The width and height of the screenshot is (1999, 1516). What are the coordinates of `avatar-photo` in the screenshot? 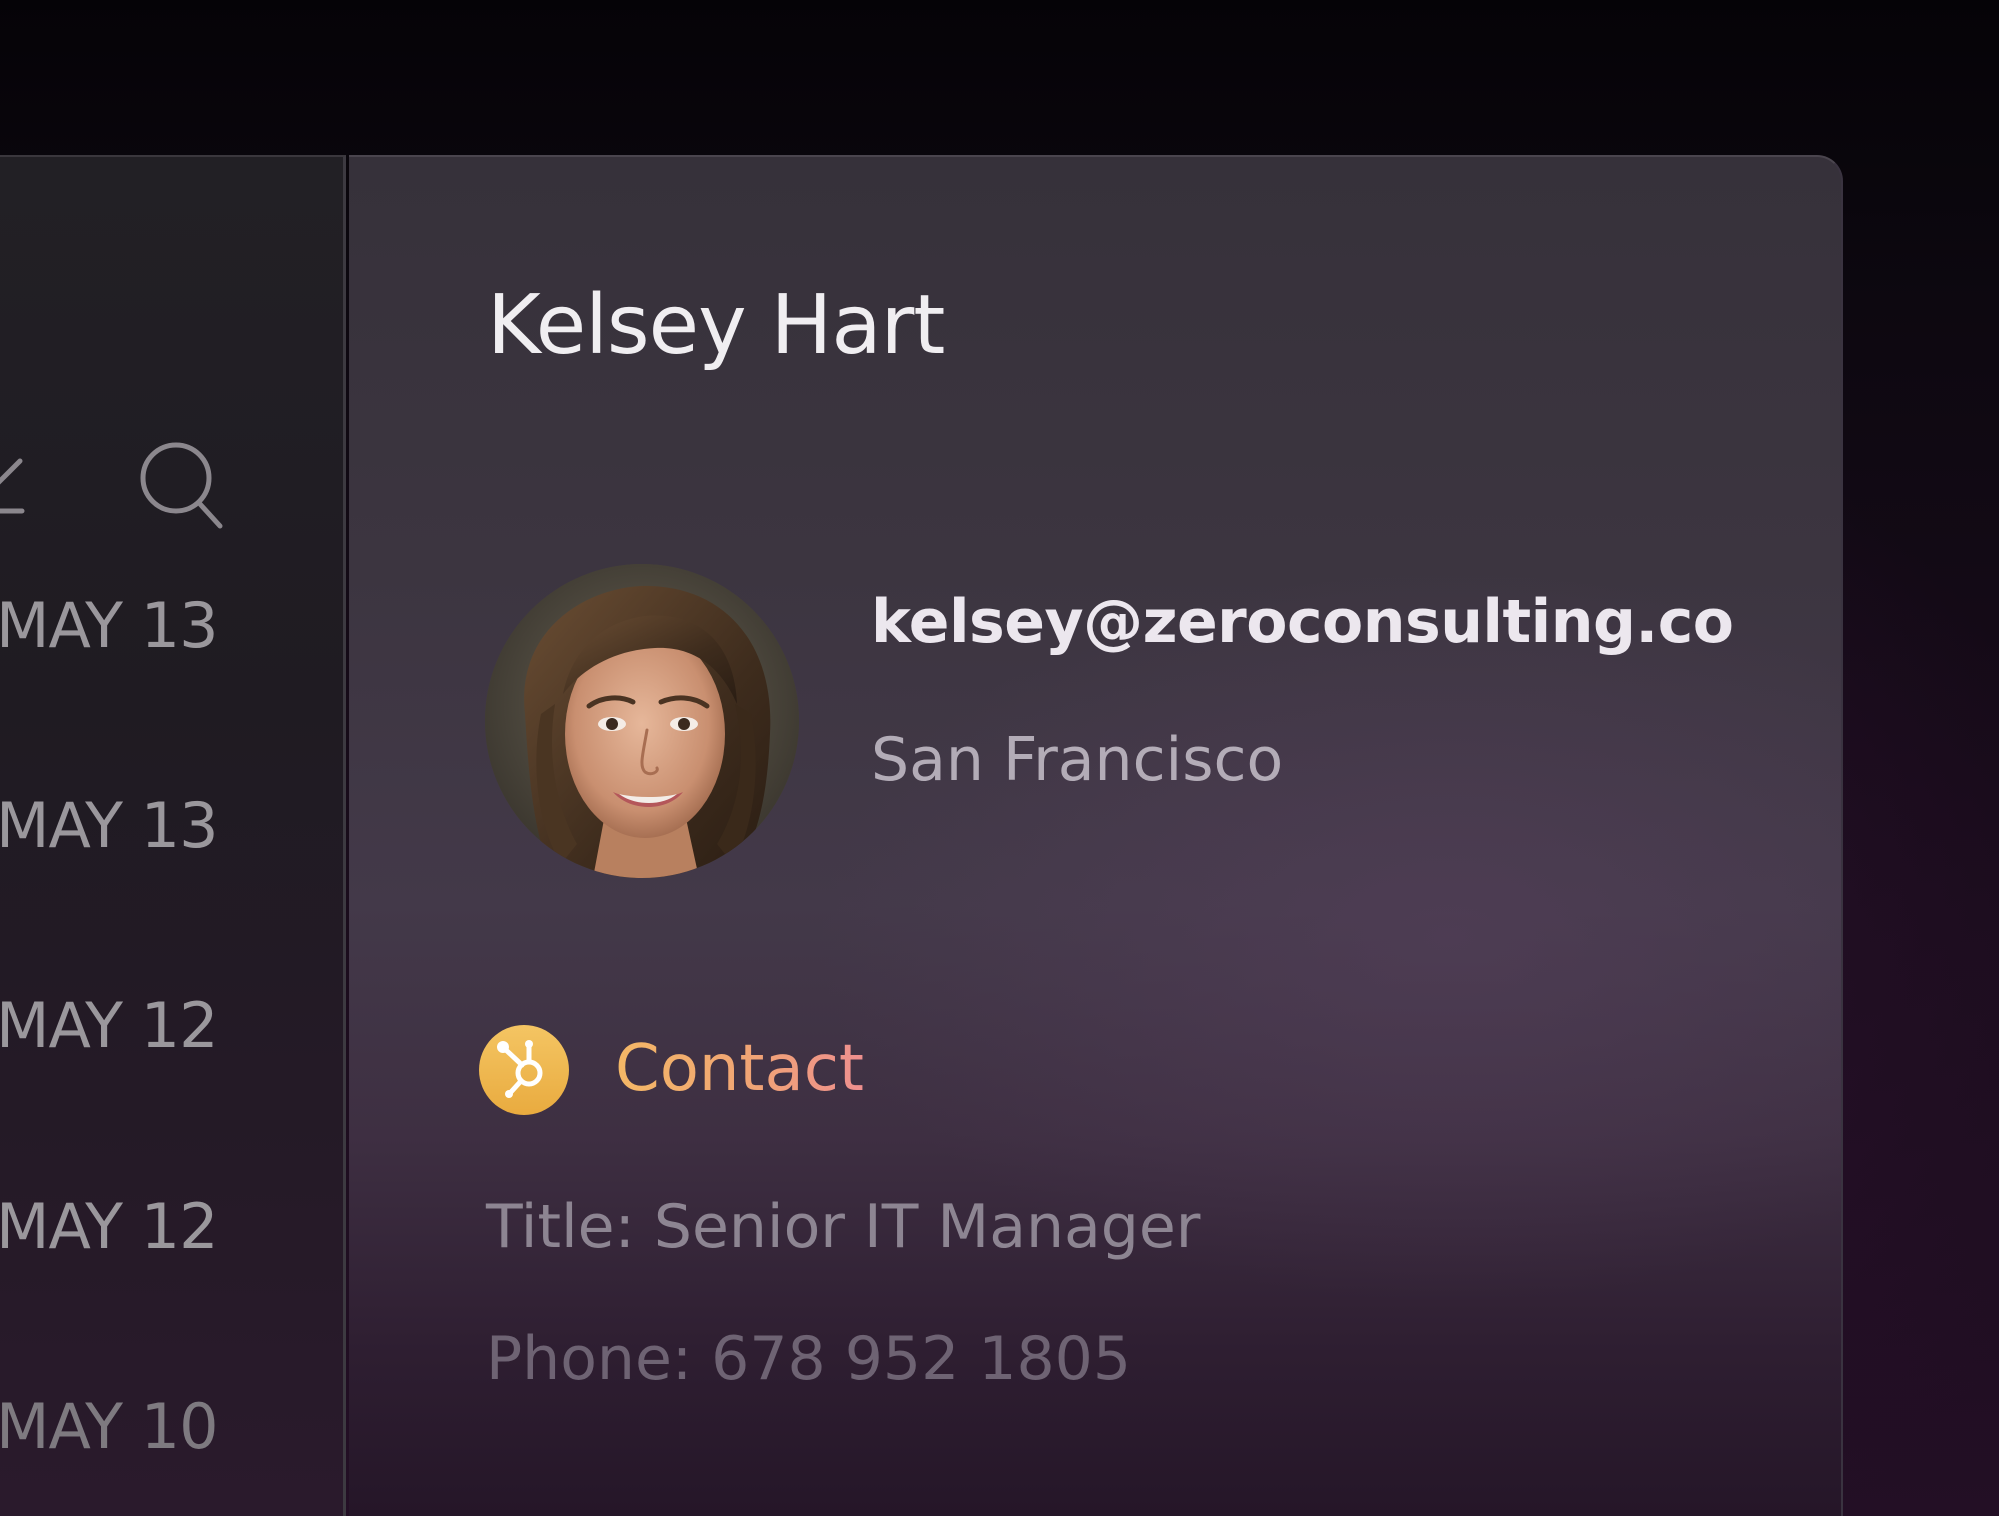 It's located at (642, 721).